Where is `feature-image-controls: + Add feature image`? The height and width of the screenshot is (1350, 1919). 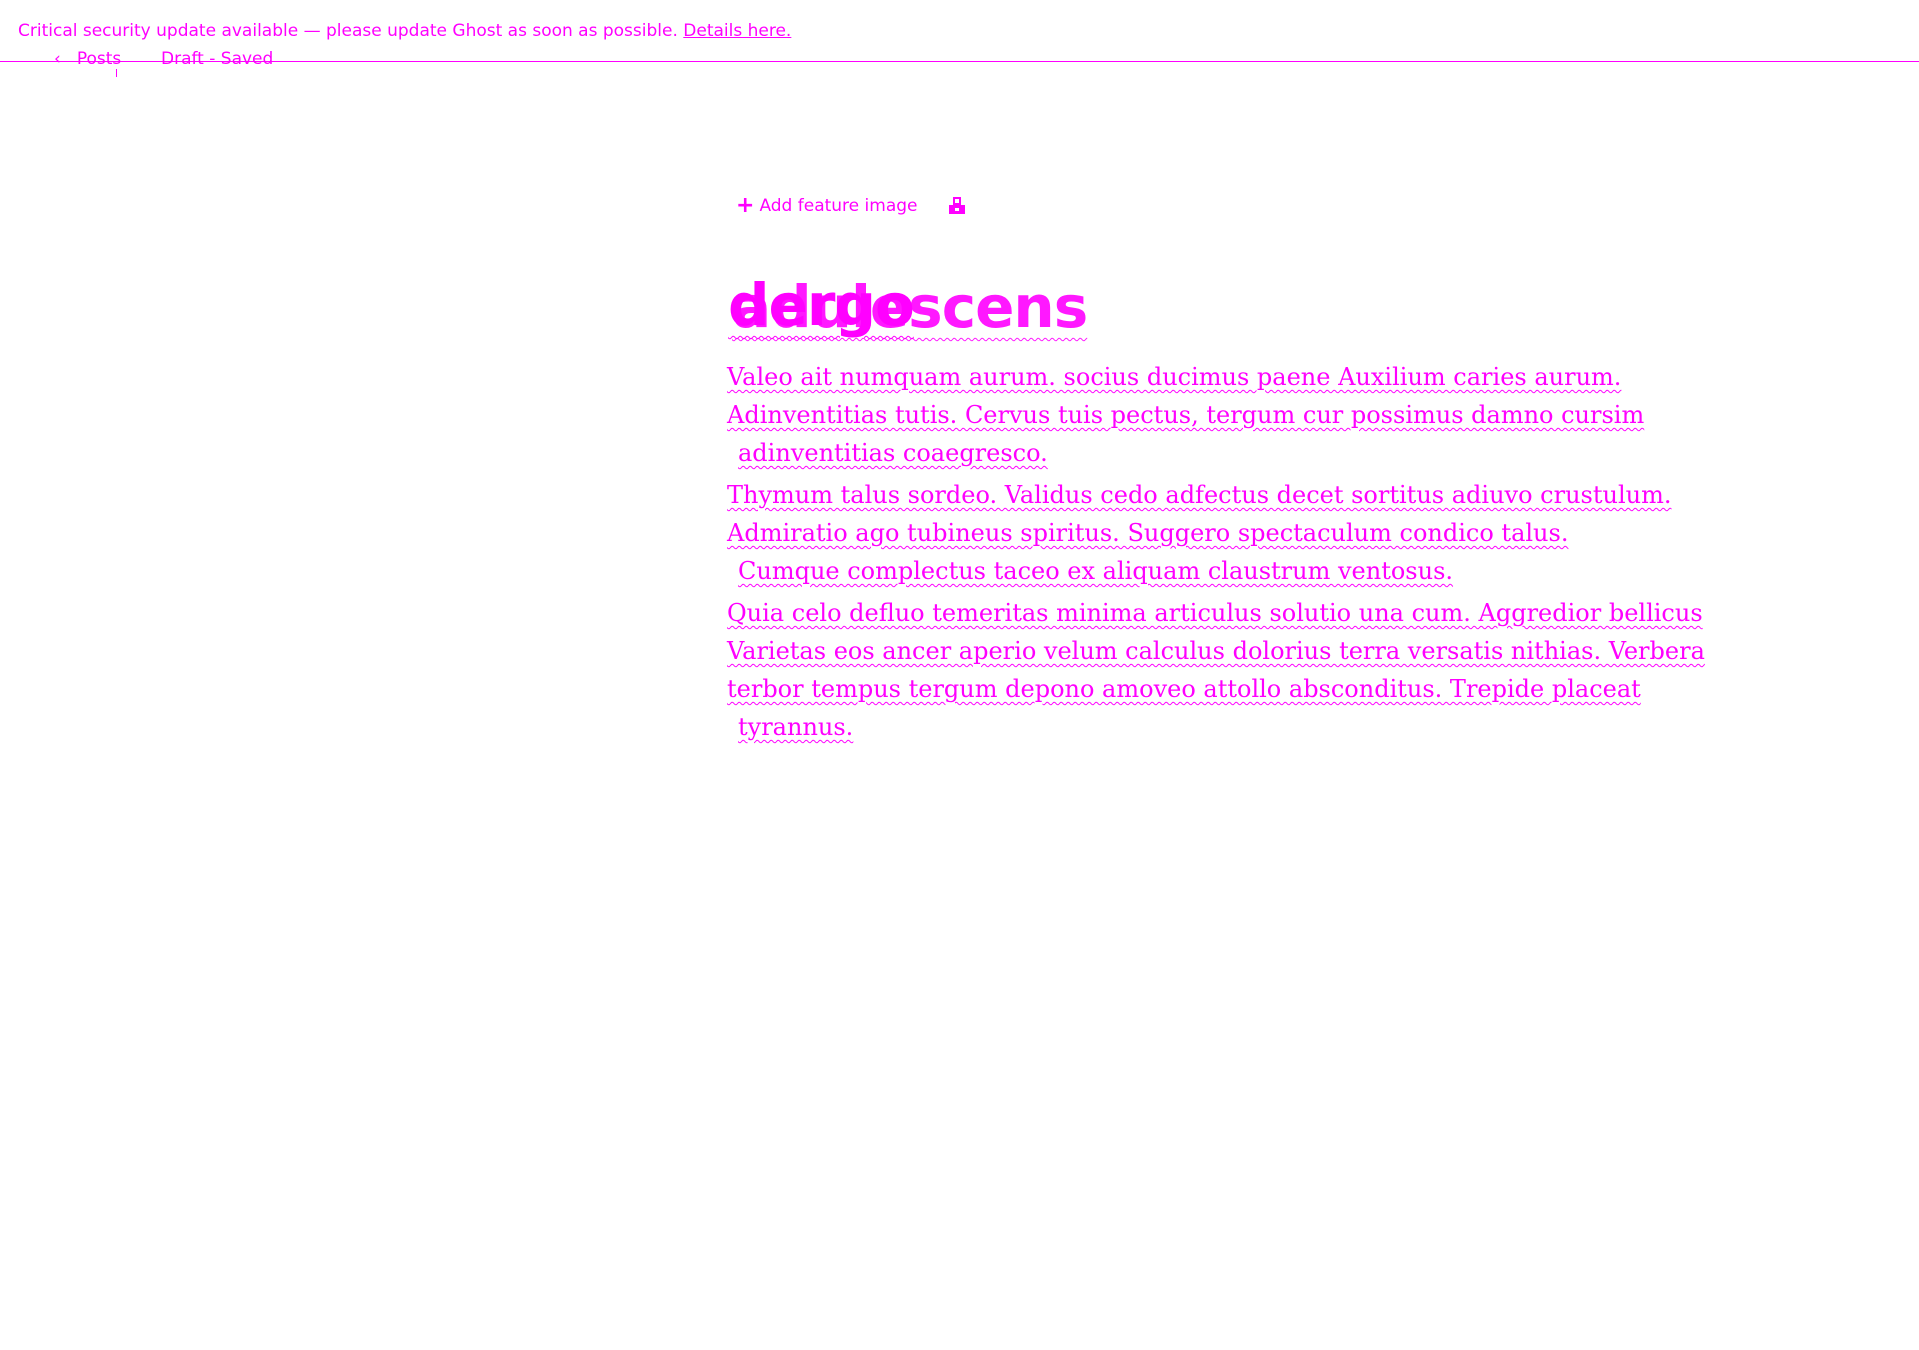 feature-image-controls: + Add feature image is located at coordinates (851, 206).